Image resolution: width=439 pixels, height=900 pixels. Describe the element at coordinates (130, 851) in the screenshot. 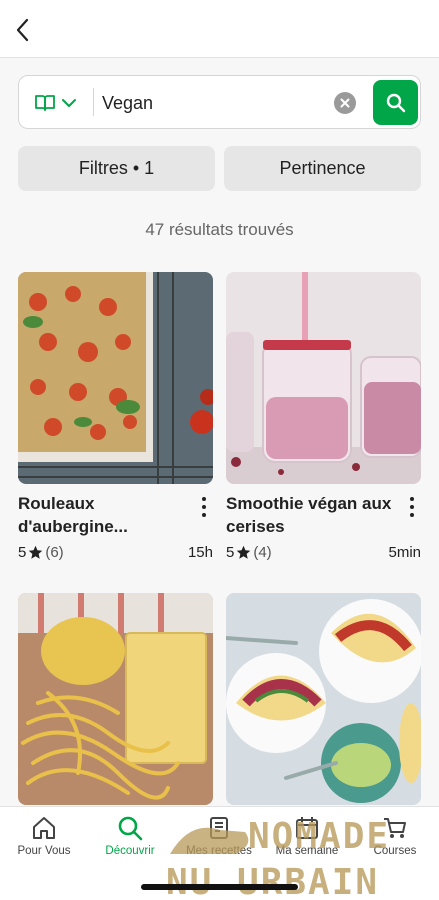

I see `nav-label: Découvrir` at that location.